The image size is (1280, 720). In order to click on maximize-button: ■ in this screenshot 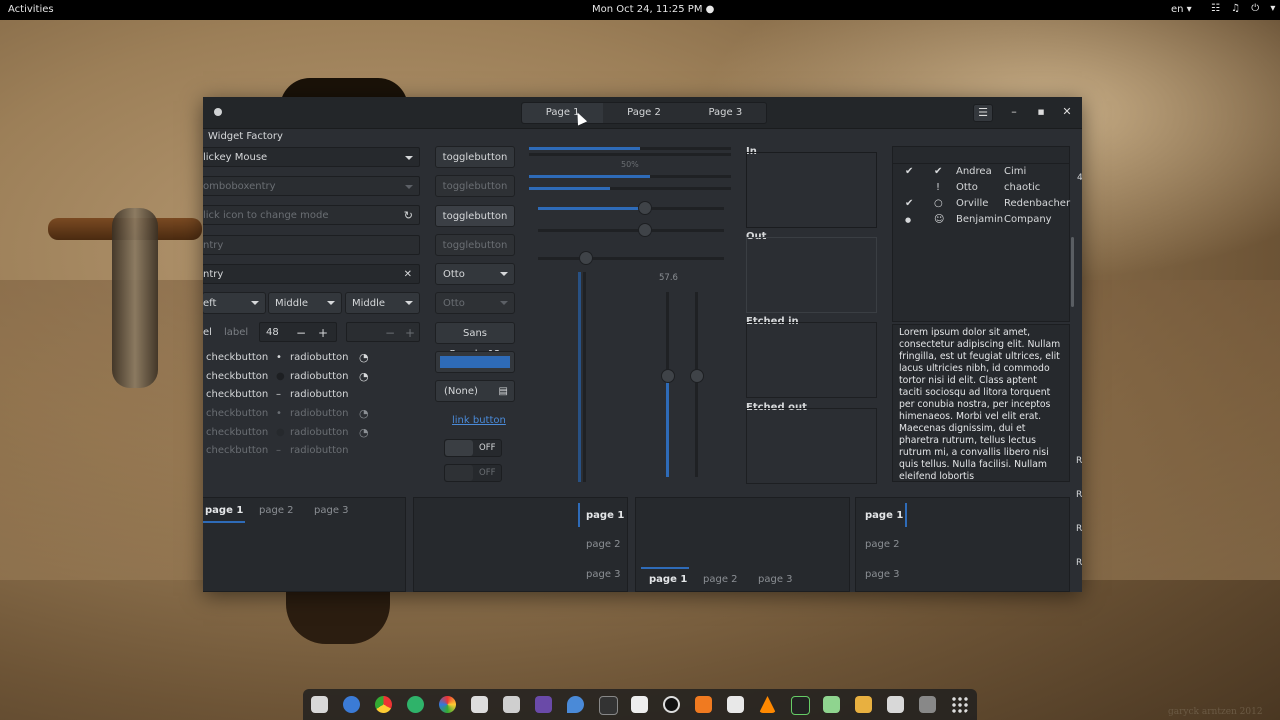, I will do `click(1041, 112)`.